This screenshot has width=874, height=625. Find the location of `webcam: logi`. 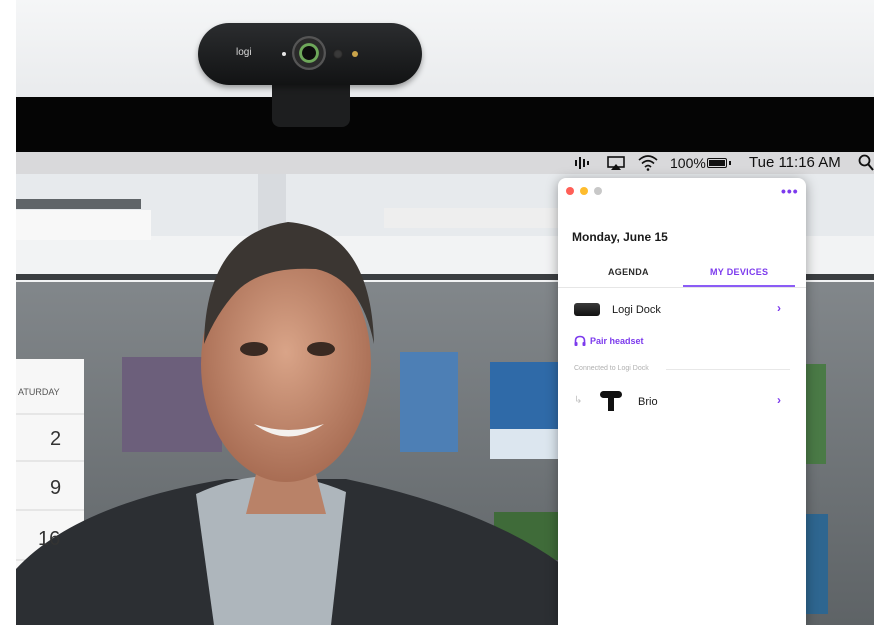

webcam: logi is located at coordinates (310, 54).